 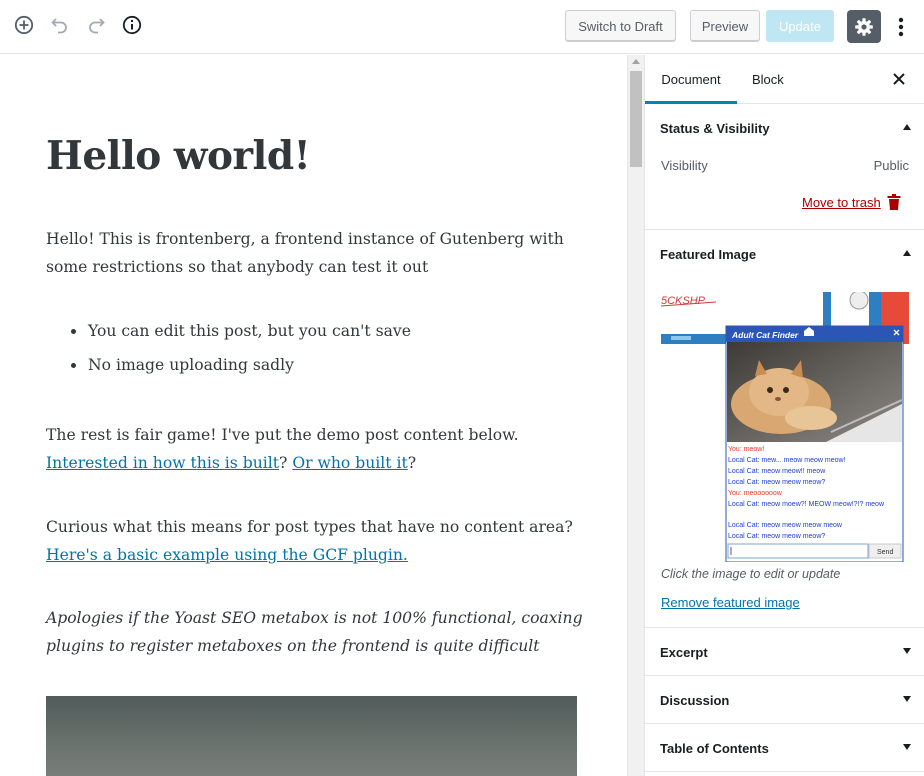 I want to click on editor-toolbar: Switch to Draft Preview Update, so click(x=462, y=27).